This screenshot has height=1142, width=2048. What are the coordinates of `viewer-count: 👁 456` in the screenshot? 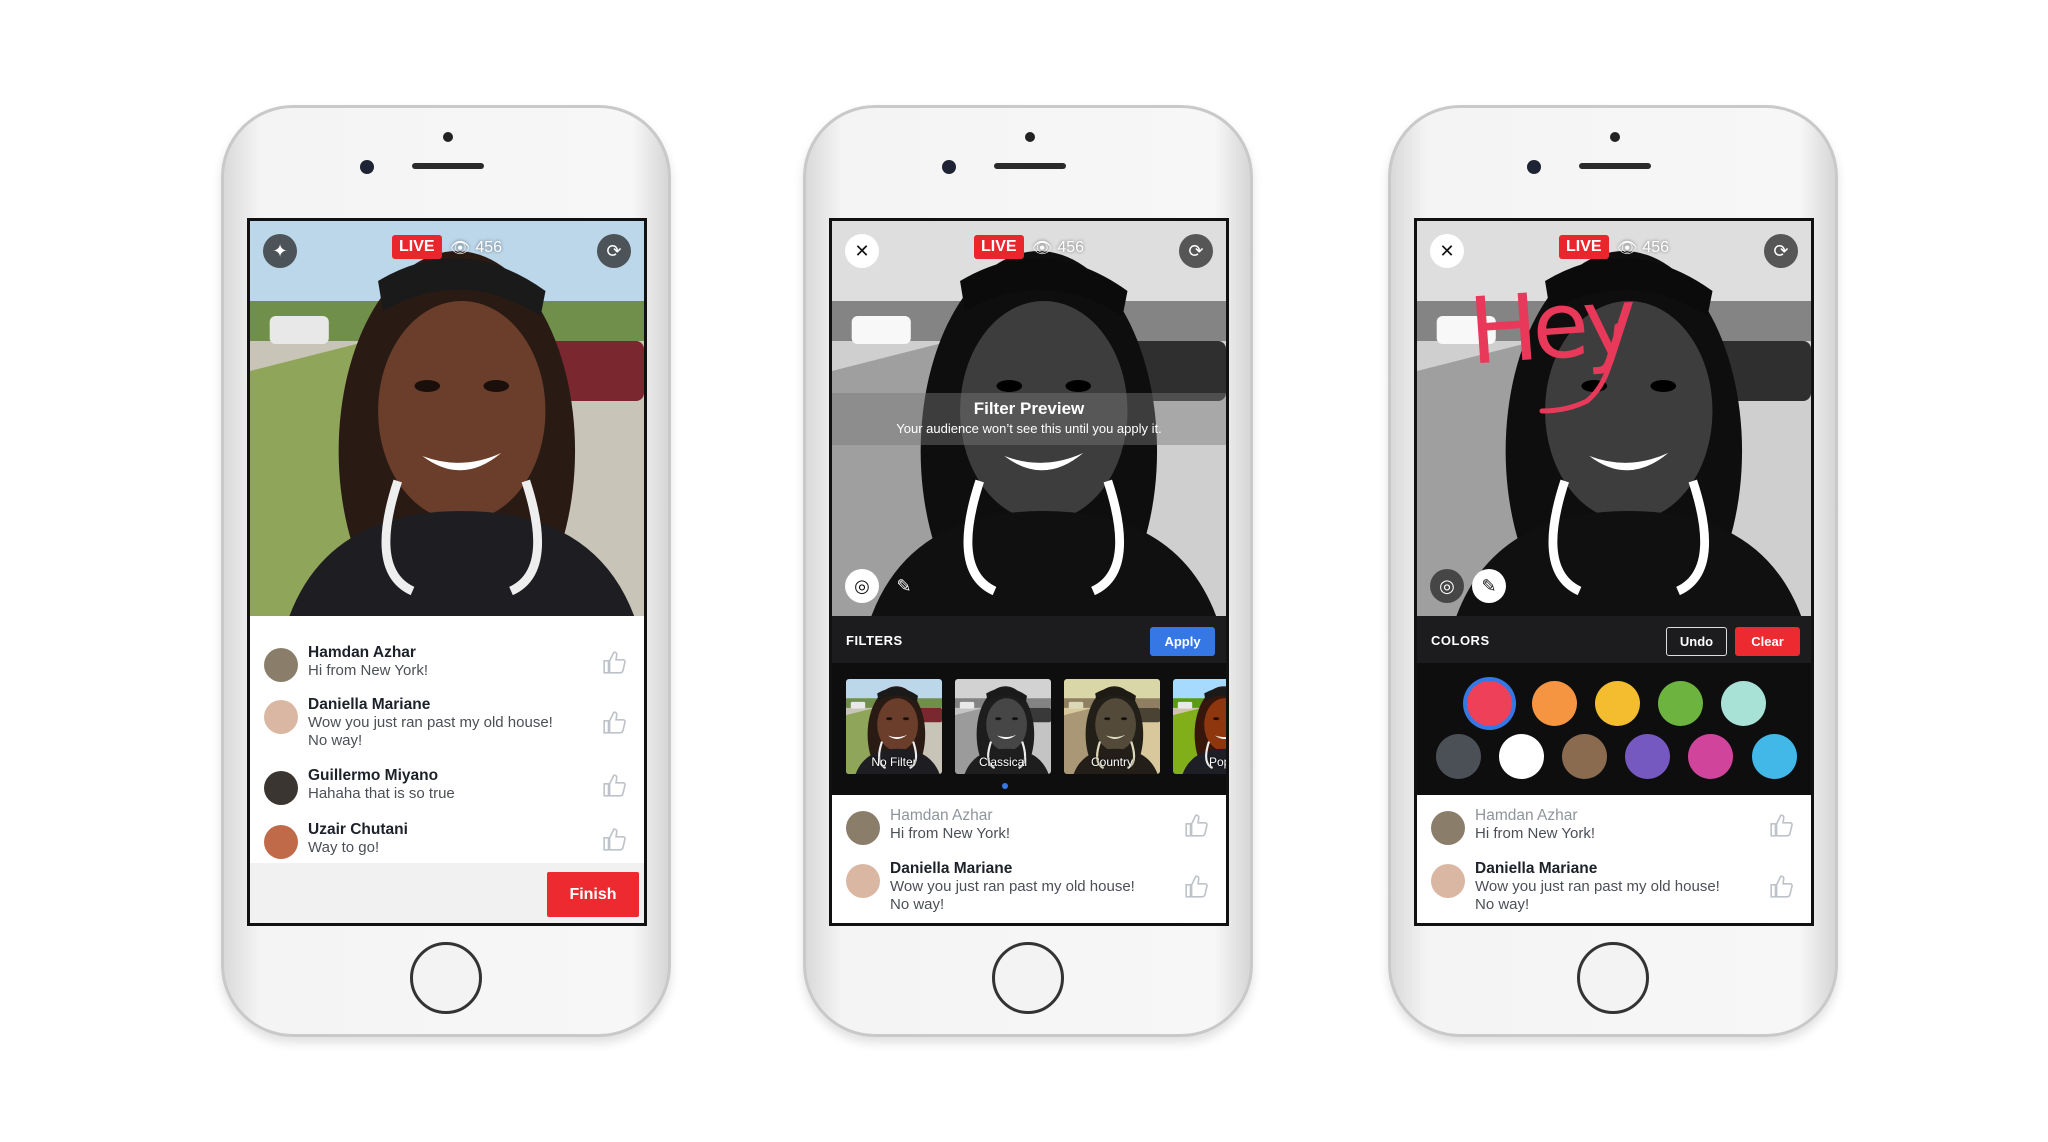 It's located at (1643, 248).